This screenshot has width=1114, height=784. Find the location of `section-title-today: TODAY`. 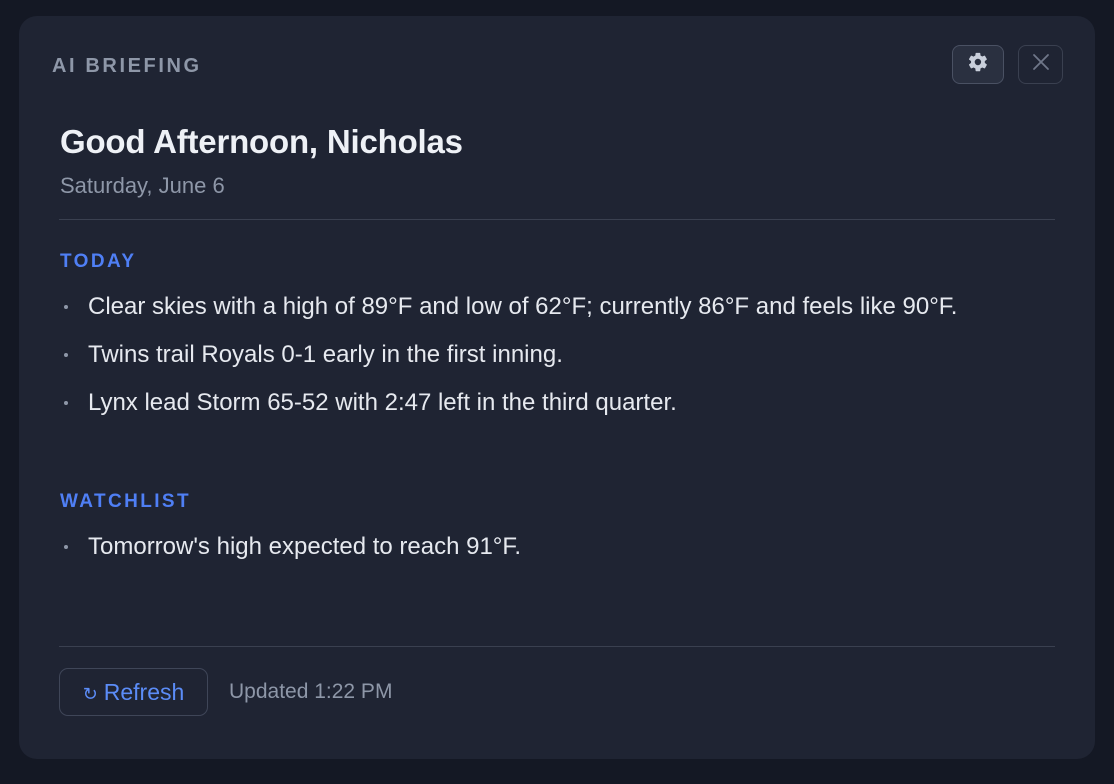

section-title-today: TODAY is located at coordinates (98, 261).